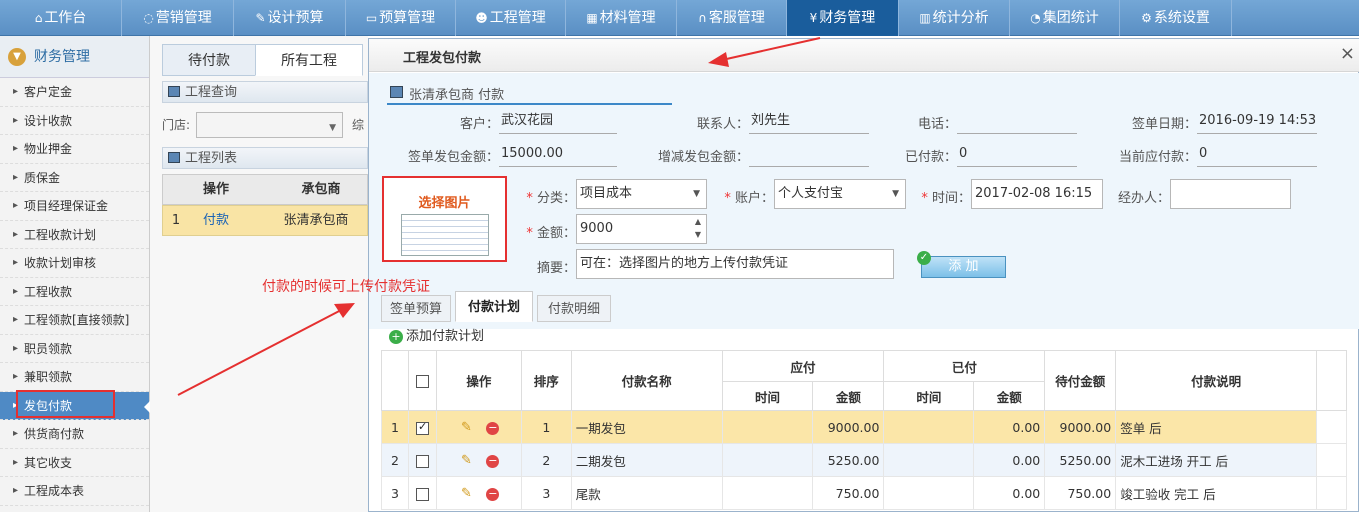 Image resolution: width=1359 pixels, height=512 pixels. Describe the element at coordinates (558, 122) in the screenshot. I see `customer-value: 武汉花园` at that location.